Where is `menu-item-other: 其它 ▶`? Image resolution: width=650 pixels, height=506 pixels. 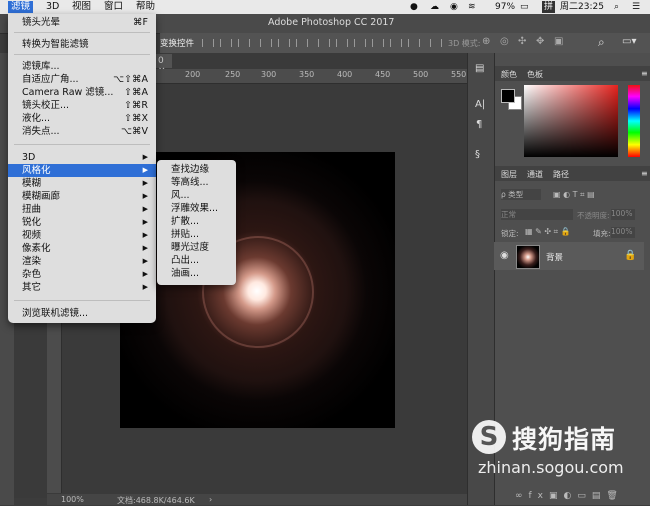
menu-item-other: 其它 ▶ is located at coordinates (82, 287).